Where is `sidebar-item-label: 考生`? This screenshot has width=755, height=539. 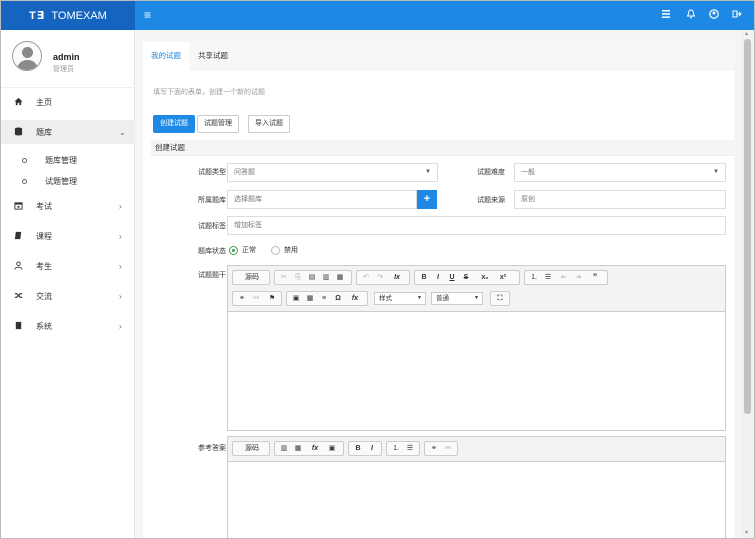 sidebar-item-label: 考生 is located at coordinates (44, 266).